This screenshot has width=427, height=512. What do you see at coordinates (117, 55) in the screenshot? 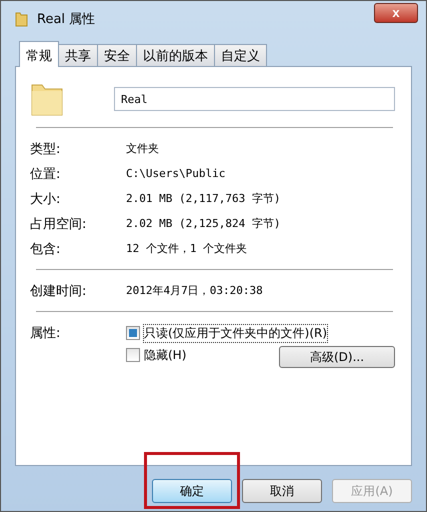
I see `tab: 安全` at bounding box center [117, 55].